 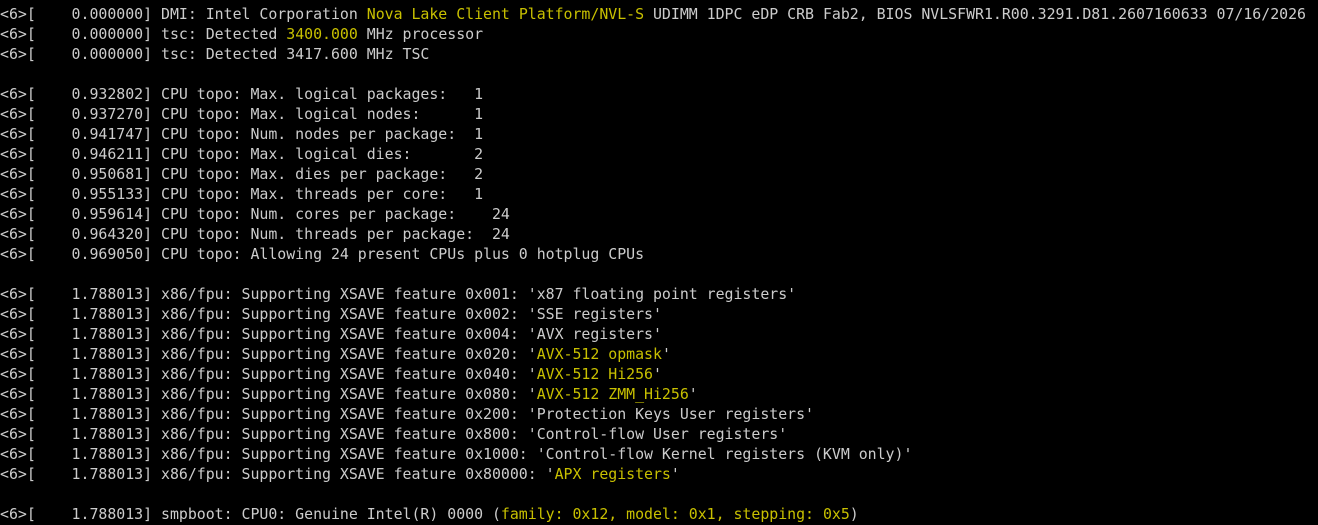 What do you see at coordinates (599, 354) in the screenshot?
I see `highlighted-text: AVX-512 opmask` at bounding box center [599, 354].